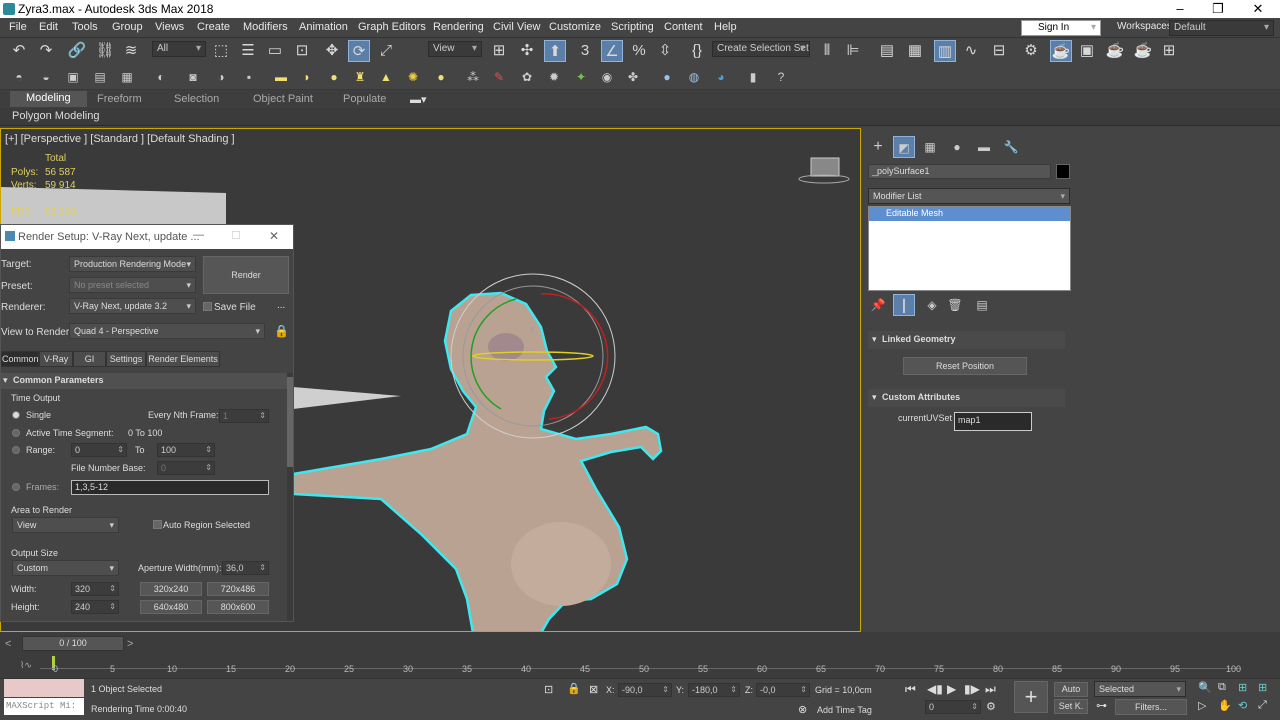  What do you see at coordinates (171, 607) in the screenshot?
I see `preset-640x480-button: 640x480` at bounding box center [171, 607].